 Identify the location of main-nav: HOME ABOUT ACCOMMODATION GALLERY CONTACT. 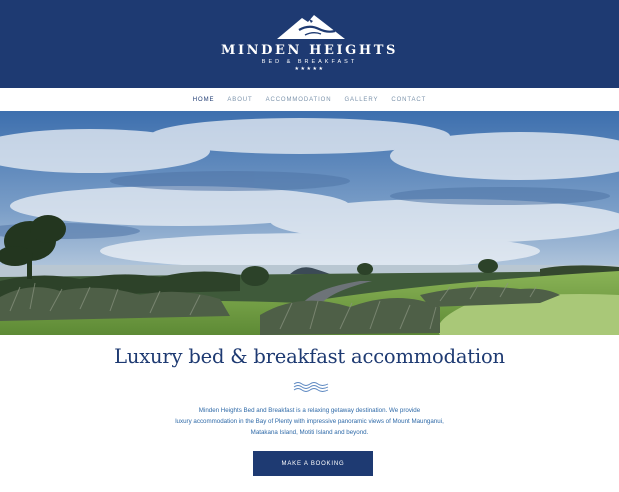
(309, 99).